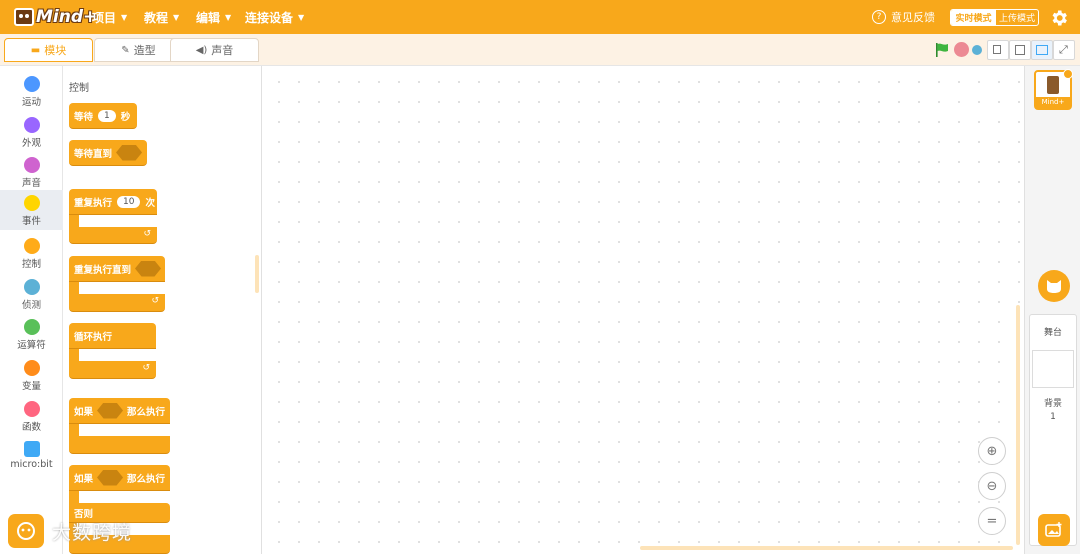 This screenshot has width=1080, height=554. I want to click on tab-blocks-label: 模块, so click(55, 50).